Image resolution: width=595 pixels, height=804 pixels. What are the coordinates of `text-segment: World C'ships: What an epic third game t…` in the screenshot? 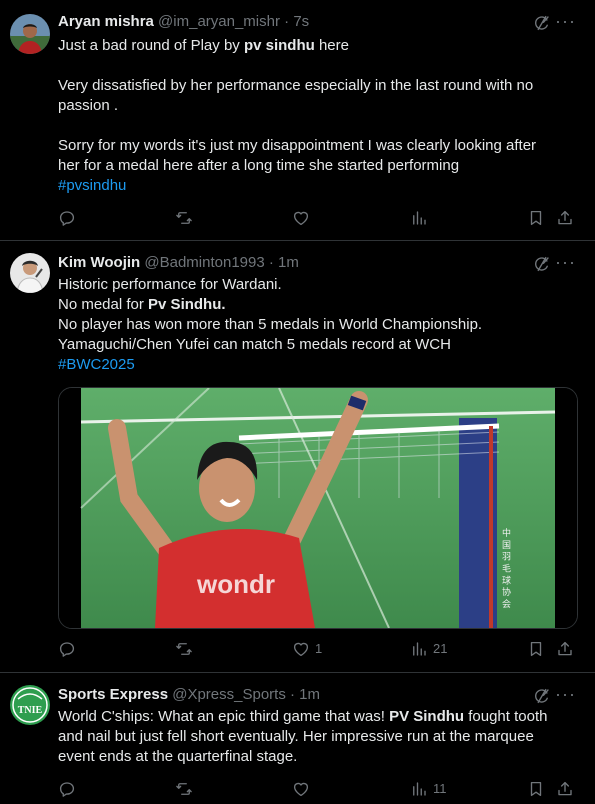 It's located at (224, 716).